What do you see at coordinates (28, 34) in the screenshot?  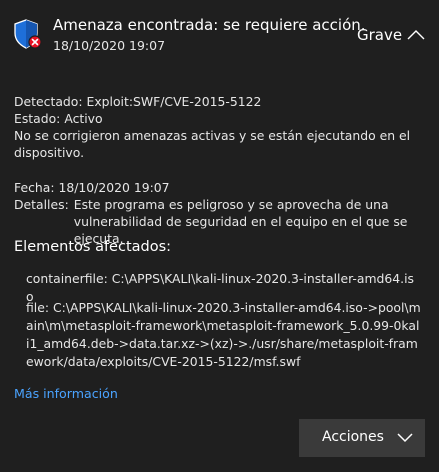 I see `shield-warning-icon` at bounding box center [28, 34].